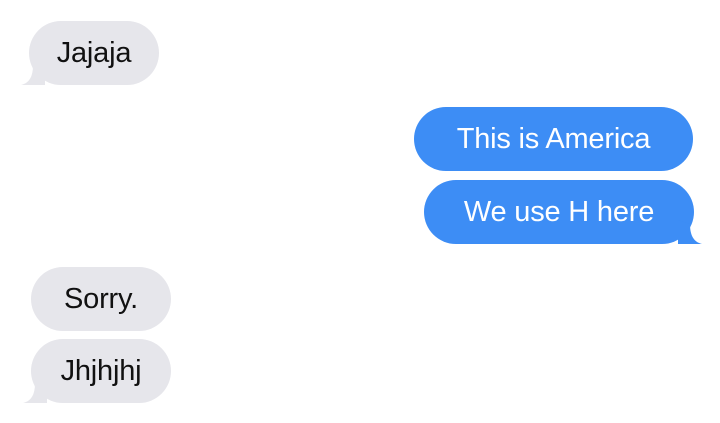 The width and height of the screenshot is (720, 423). I want to click on received-message-bubble: Sorry., so click(101, 299).